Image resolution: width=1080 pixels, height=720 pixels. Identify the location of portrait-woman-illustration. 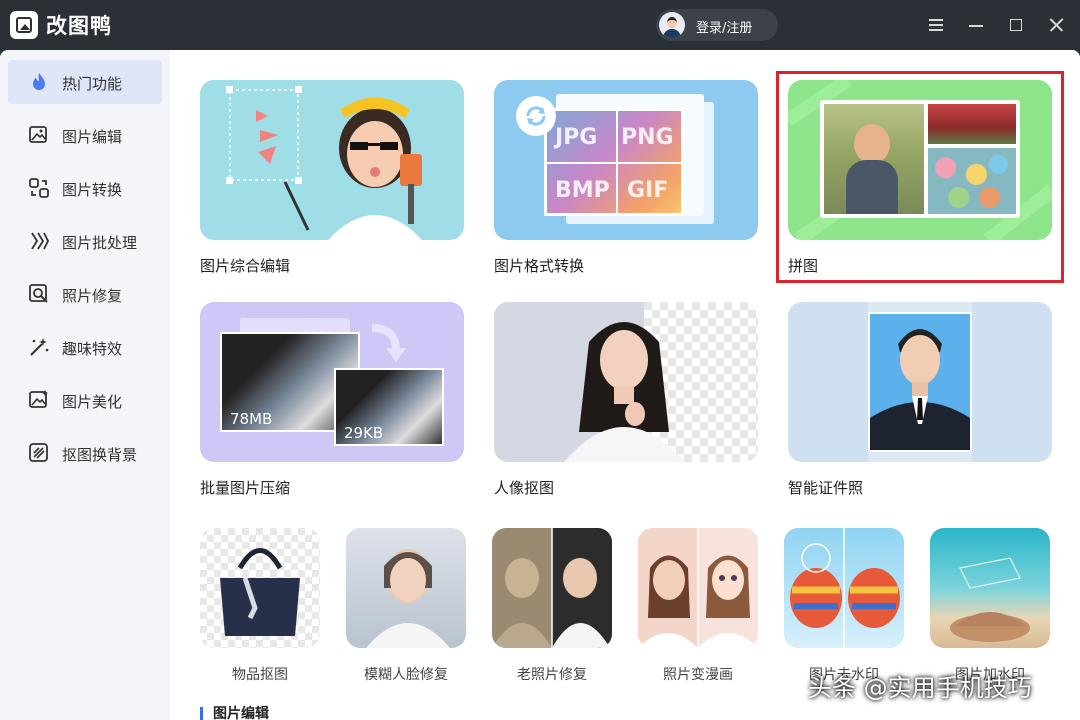
(624, 392).